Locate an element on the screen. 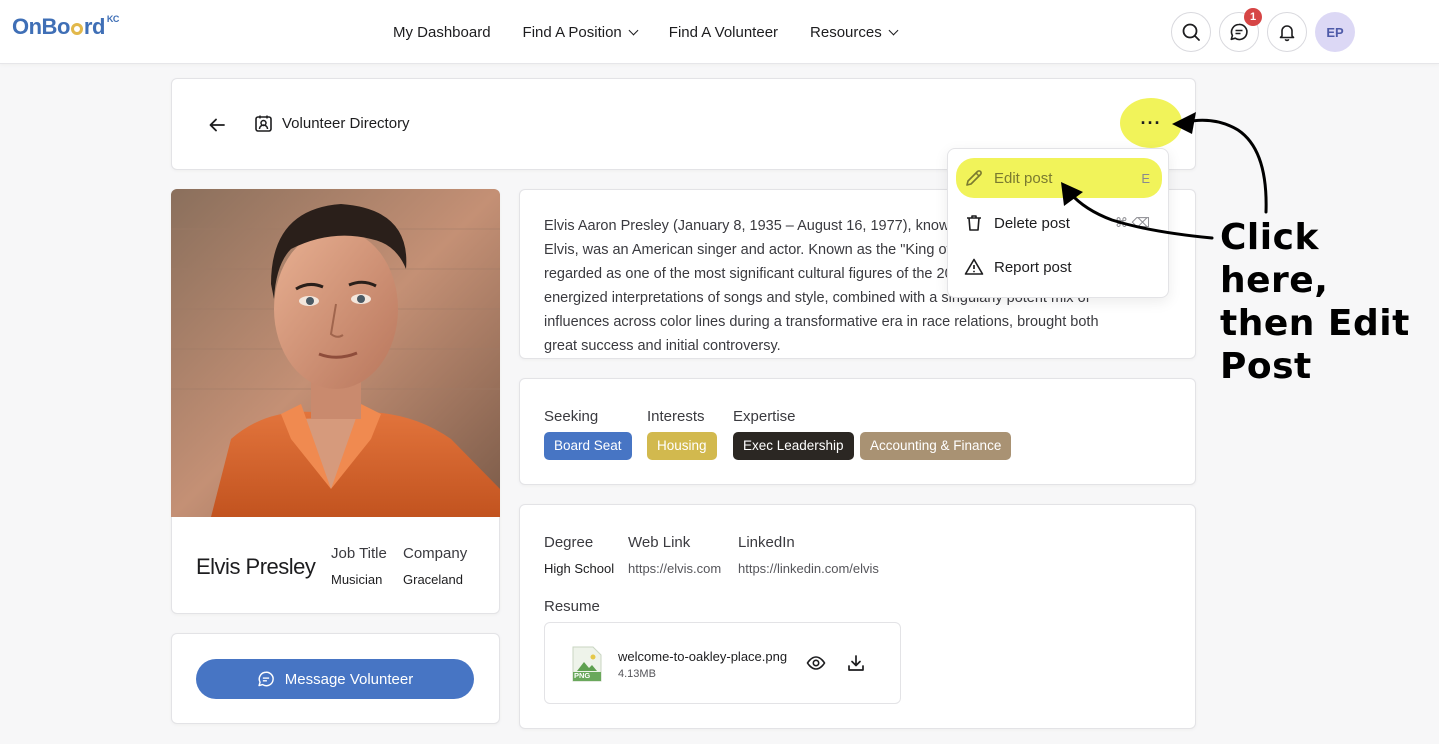 This screenshot has height=744, width=1439. annotation-callout: Click here, then Edit Post is located at coordinates (1329, 302).